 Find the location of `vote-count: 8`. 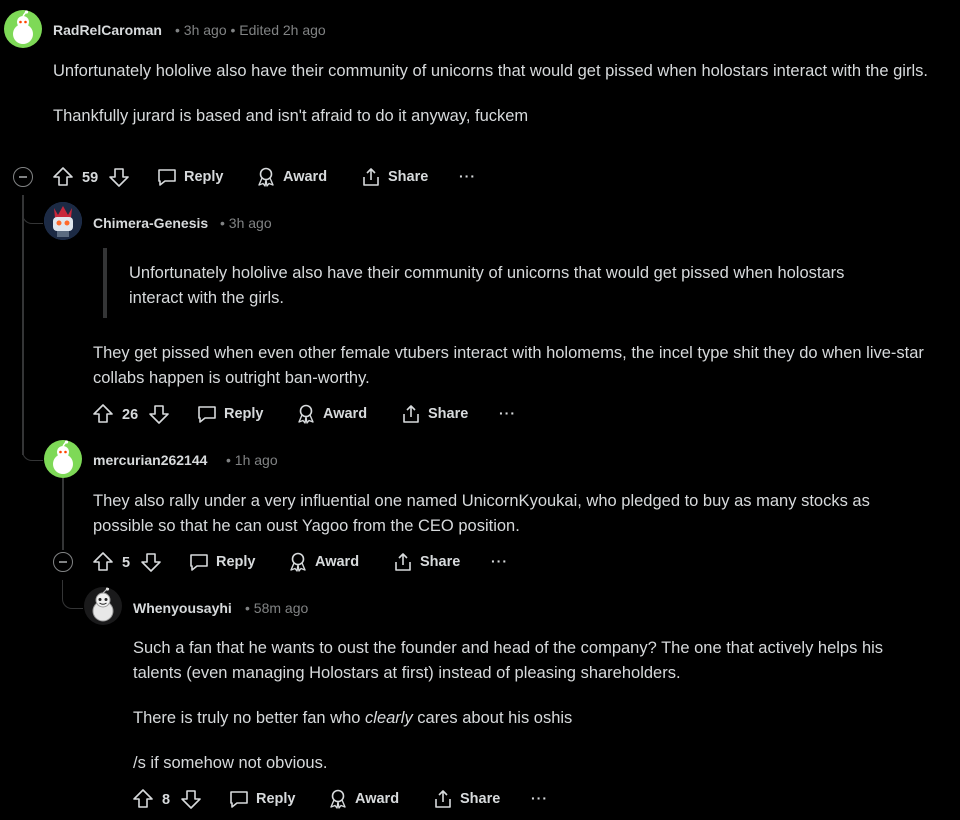

vote-count: 8 is located at coordinates (166, 800).